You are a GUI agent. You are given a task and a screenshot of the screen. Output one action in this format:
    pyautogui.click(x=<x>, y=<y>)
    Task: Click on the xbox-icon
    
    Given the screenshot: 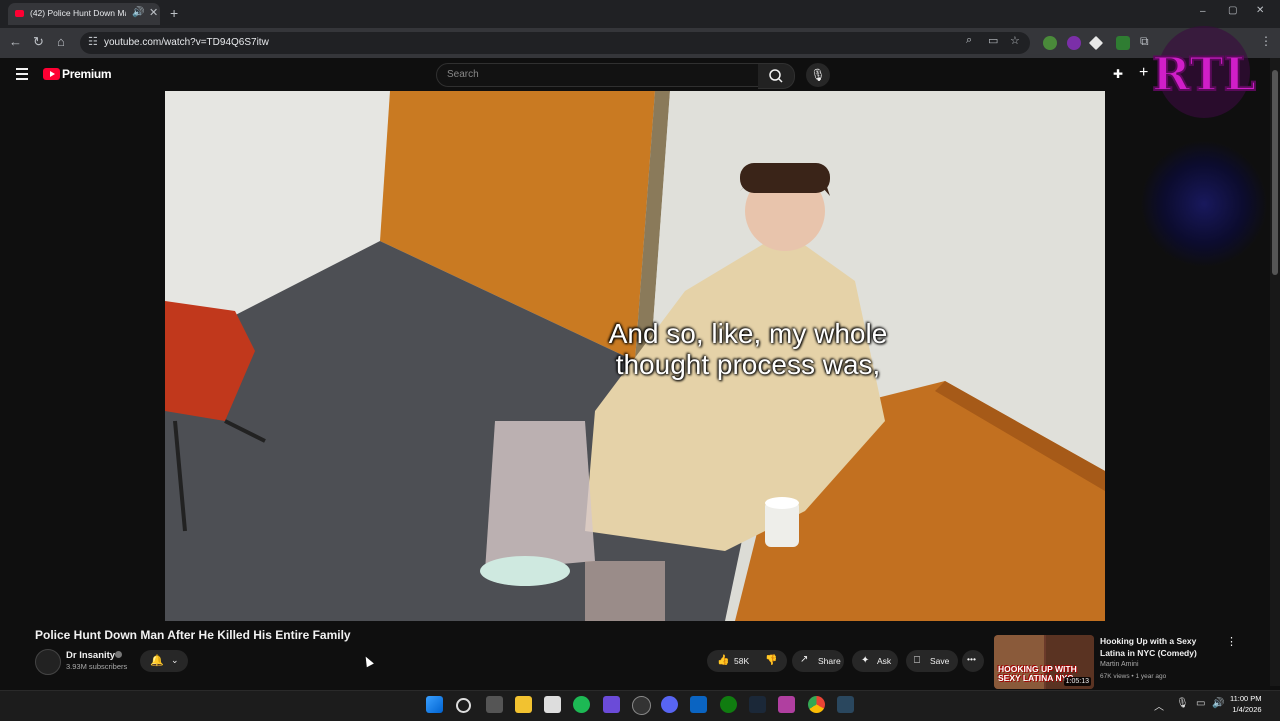 What is the action you would take?
    pyautogui.click(x=728, y=704)
    